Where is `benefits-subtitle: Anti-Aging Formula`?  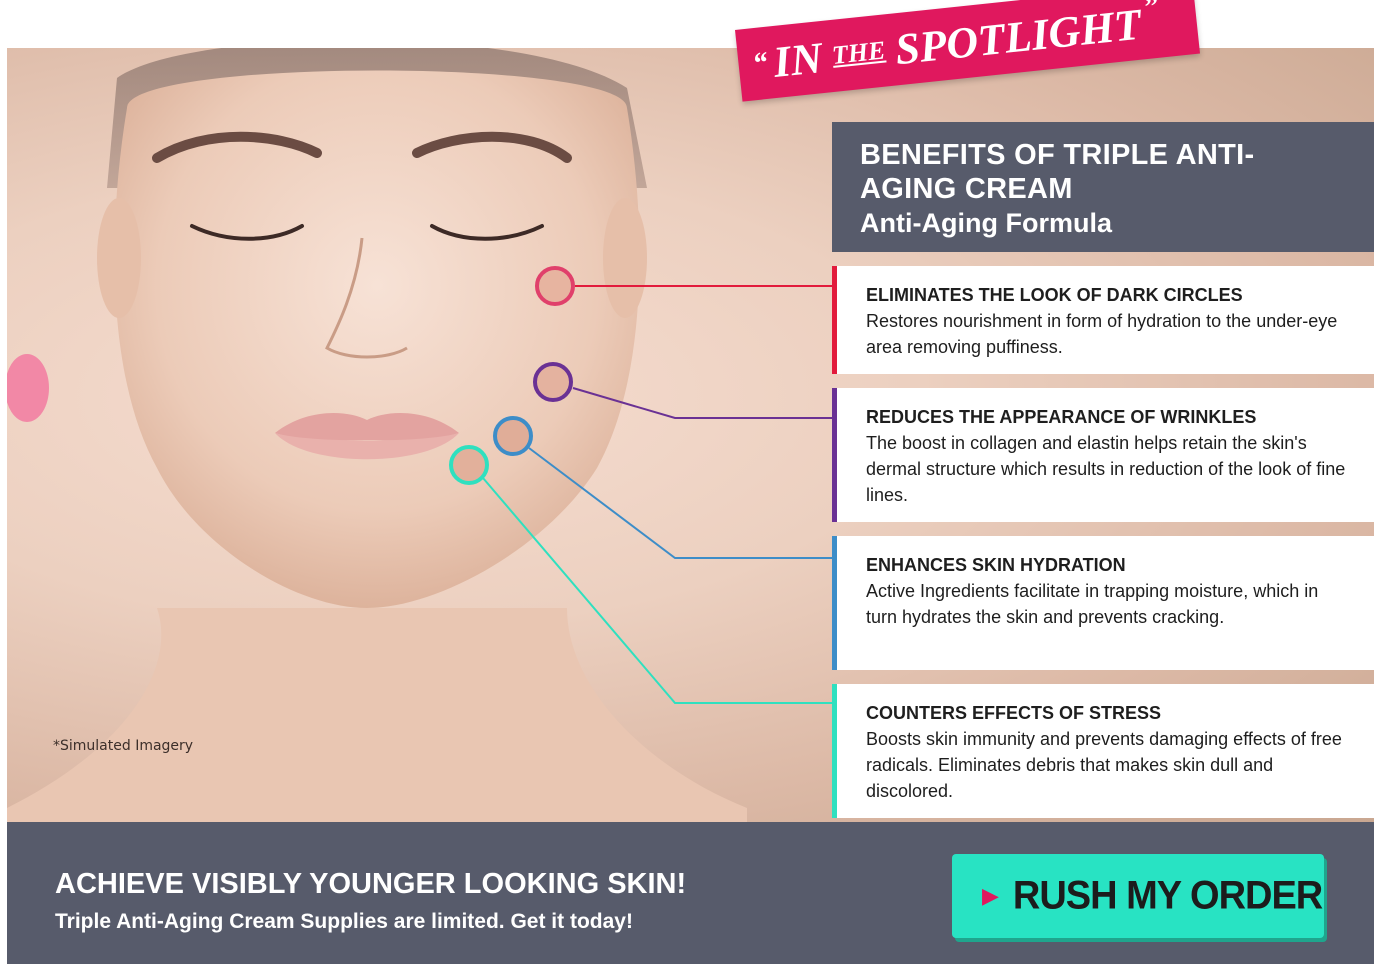 benefits-subtitle: Anti-Aging Formula is located at coordinates (986, 223).